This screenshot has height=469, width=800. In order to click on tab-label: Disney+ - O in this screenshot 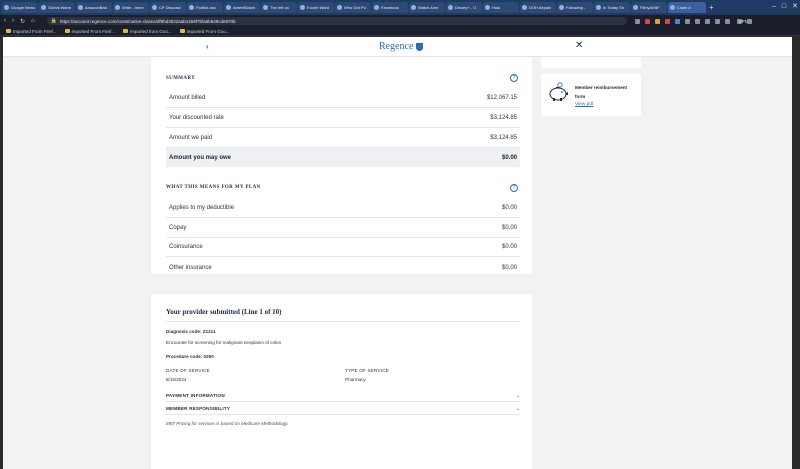, I will do `click(466, 7)`.